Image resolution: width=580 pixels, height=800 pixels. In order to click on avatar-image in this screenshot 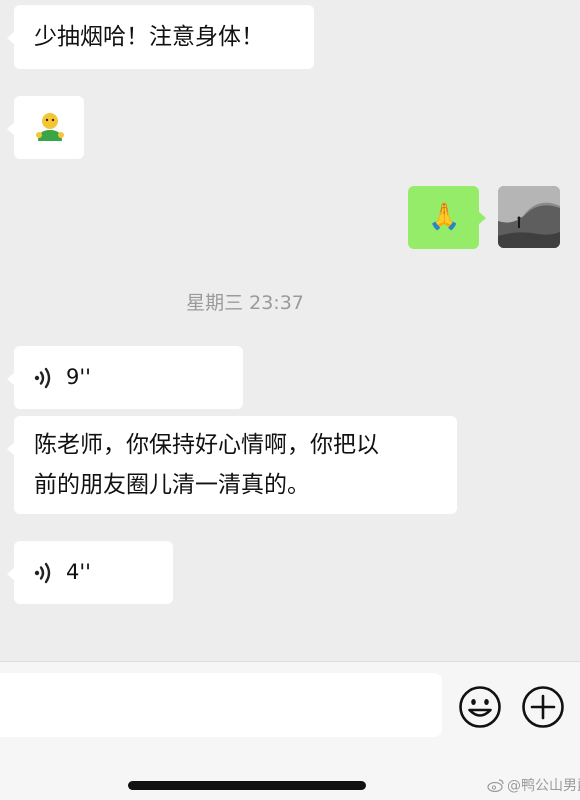, I will do `click(529, 217)`.